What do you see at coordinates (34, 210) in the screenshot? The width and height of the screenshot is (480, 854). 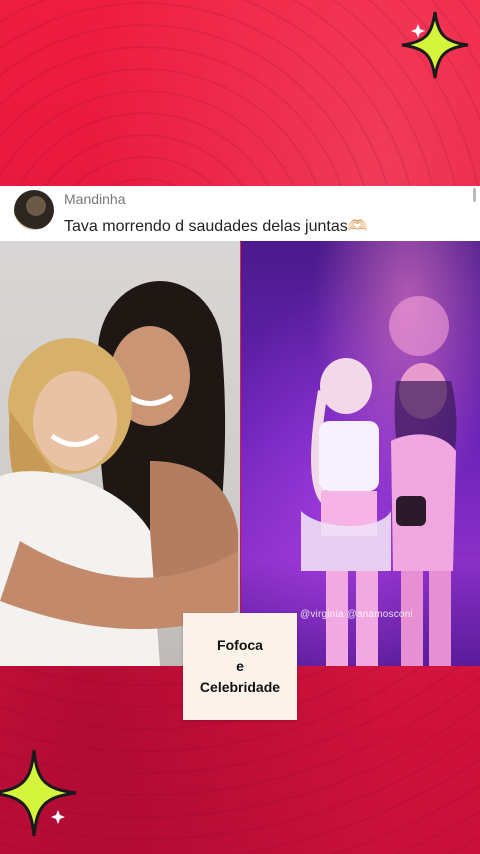 I see `avatar` at bounding box center [34, 210].